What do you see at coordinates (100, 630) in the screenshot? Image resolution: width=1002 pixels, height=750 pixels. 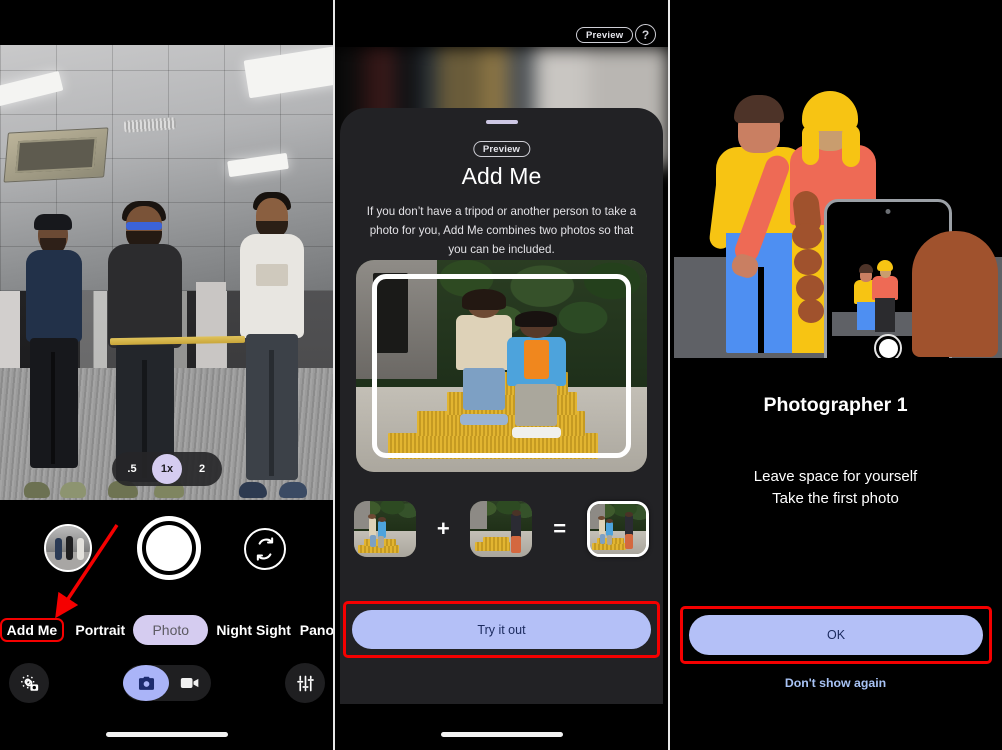 I see `mode-portrait: Portrait` at bounding box center [100, 630].